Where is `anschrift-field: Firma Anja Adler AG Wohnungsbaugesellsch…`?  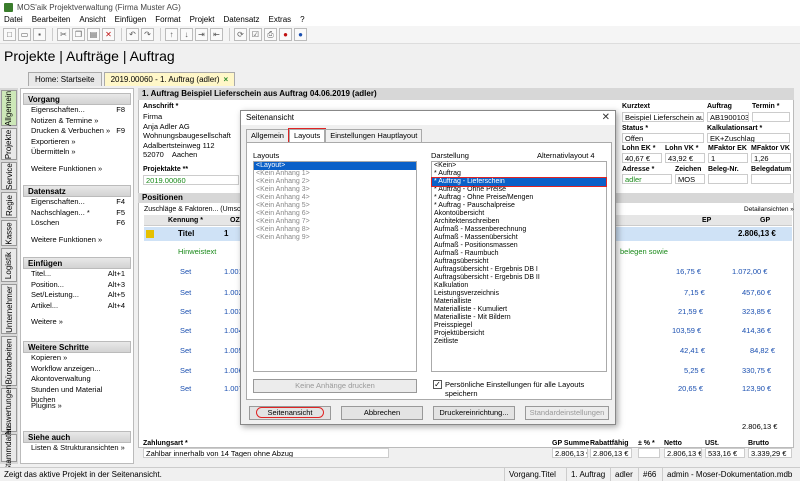
anschrift-field: Firma Anja Adler AG Wohnungsbaugesellsch… is located at coordinates (193, 136).